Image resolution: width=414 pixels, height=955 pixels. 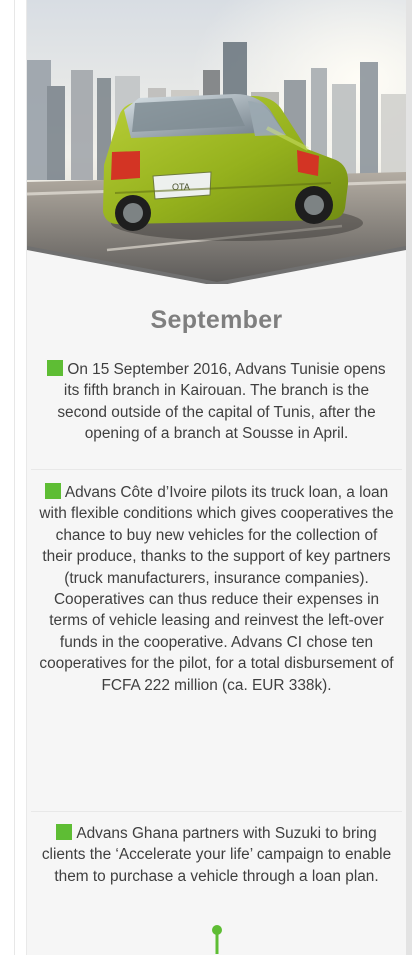 What do you see at coordinates (217, 939) in the screenshot?
I see `timeline-pin-icon` at bounding box center [217, 939].